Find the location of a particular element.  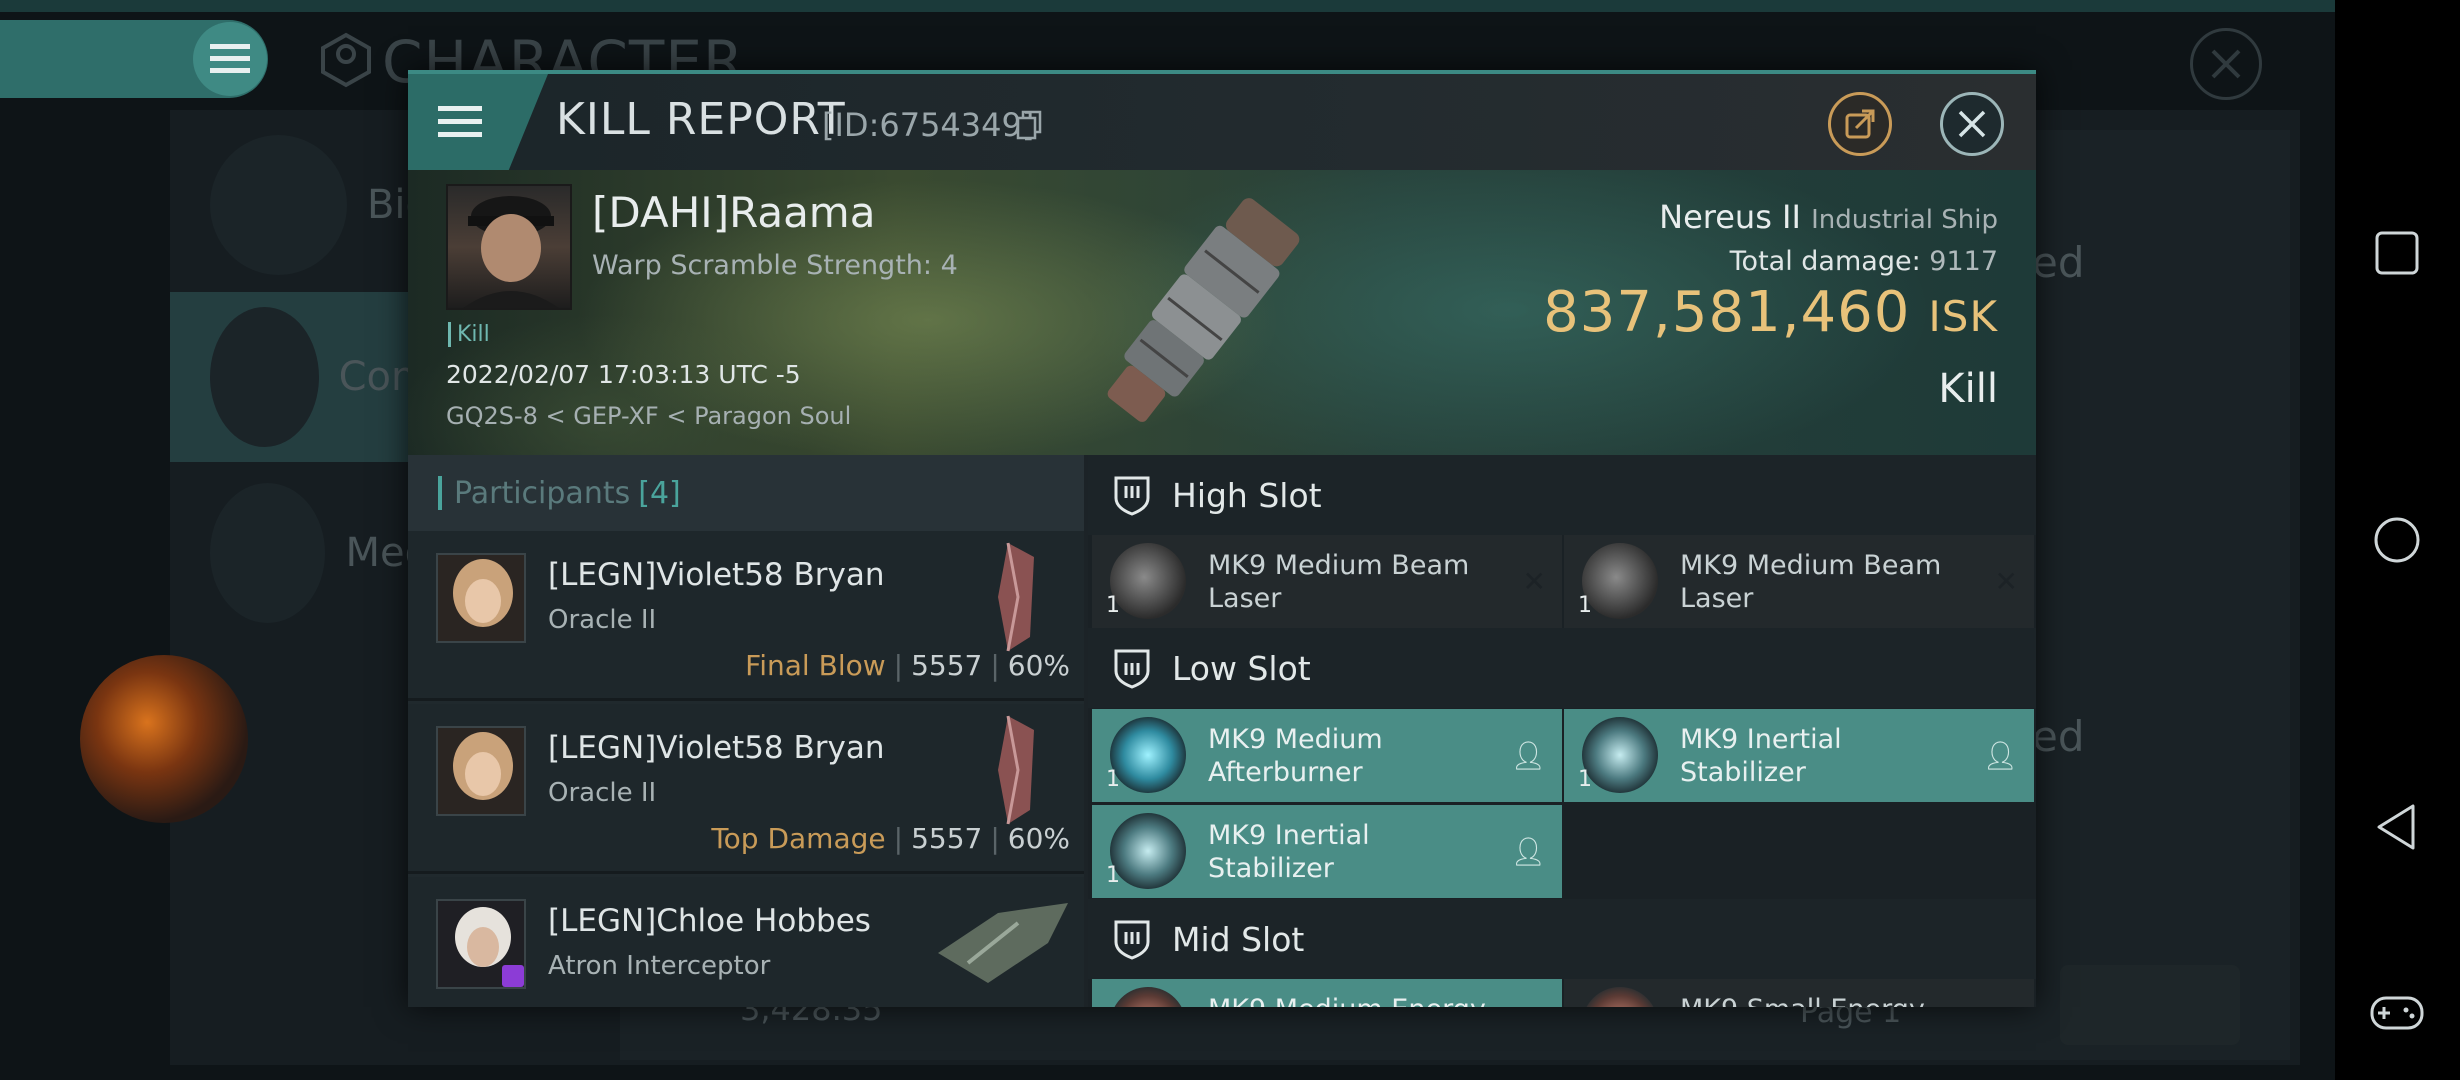

medal-star-icon is located at coordinates (268, 553).